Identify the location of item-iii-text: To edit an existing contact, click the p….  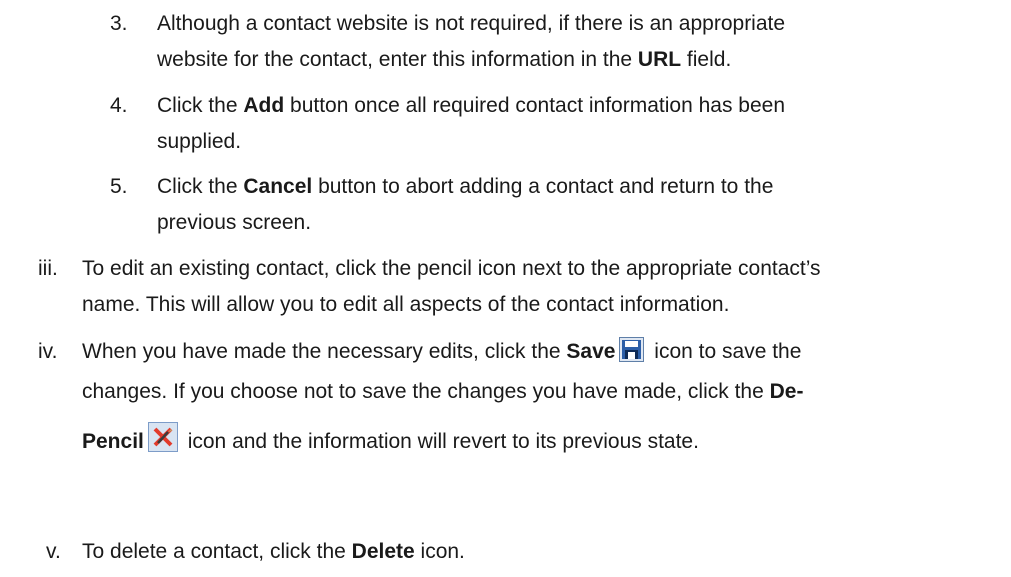
(451, 287).